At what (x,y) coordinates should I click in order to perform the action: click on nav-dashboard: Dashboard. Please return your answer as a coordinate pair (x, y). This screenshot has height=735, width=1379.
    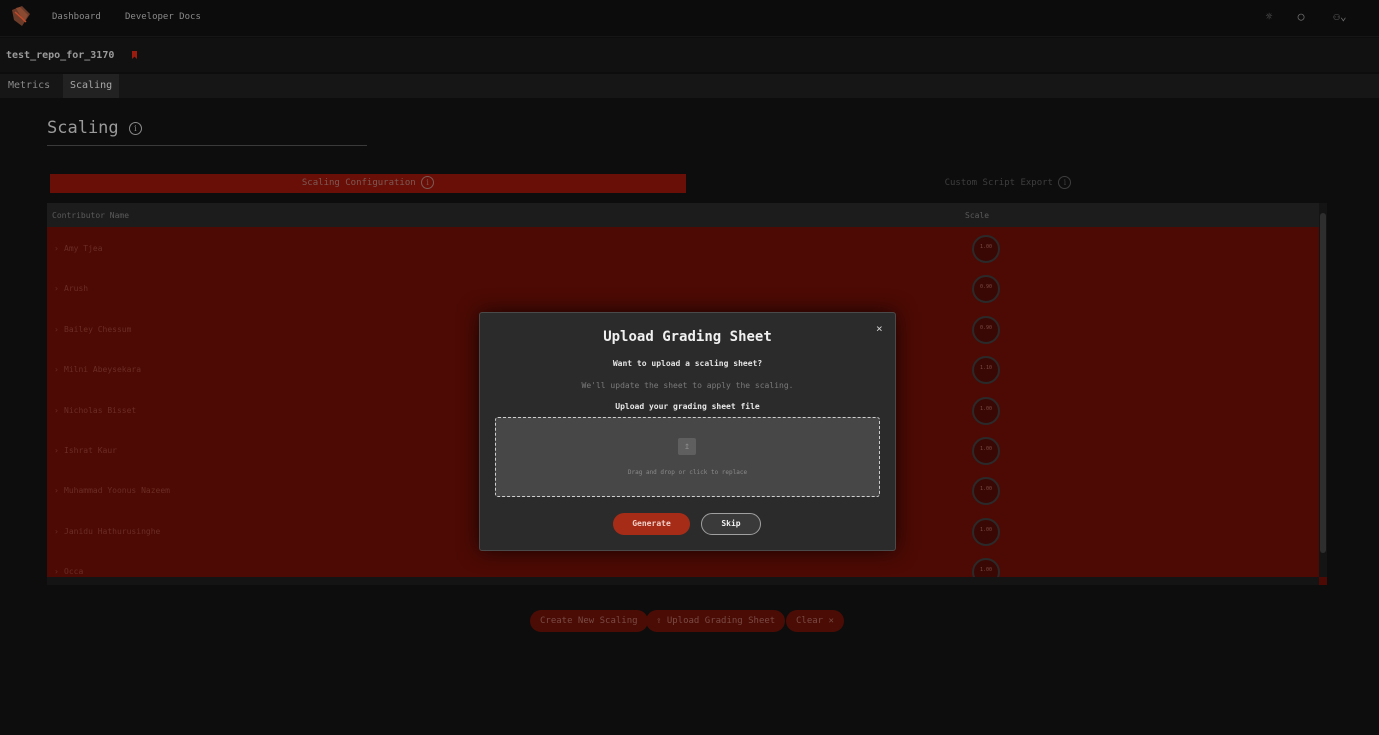
    Looking at the image, I should click on (76, 17).